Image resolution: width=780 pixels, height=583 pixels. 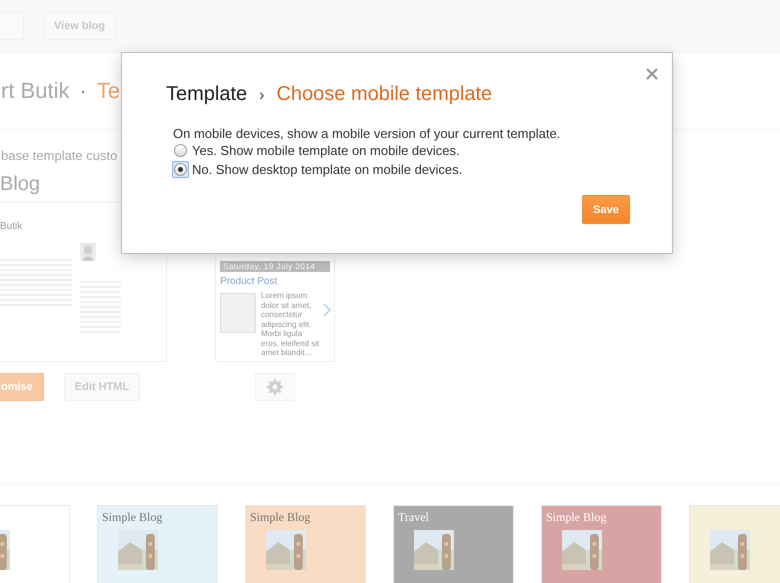 I want to click on blog-name: rt Butik, so click(x=35, y=91).